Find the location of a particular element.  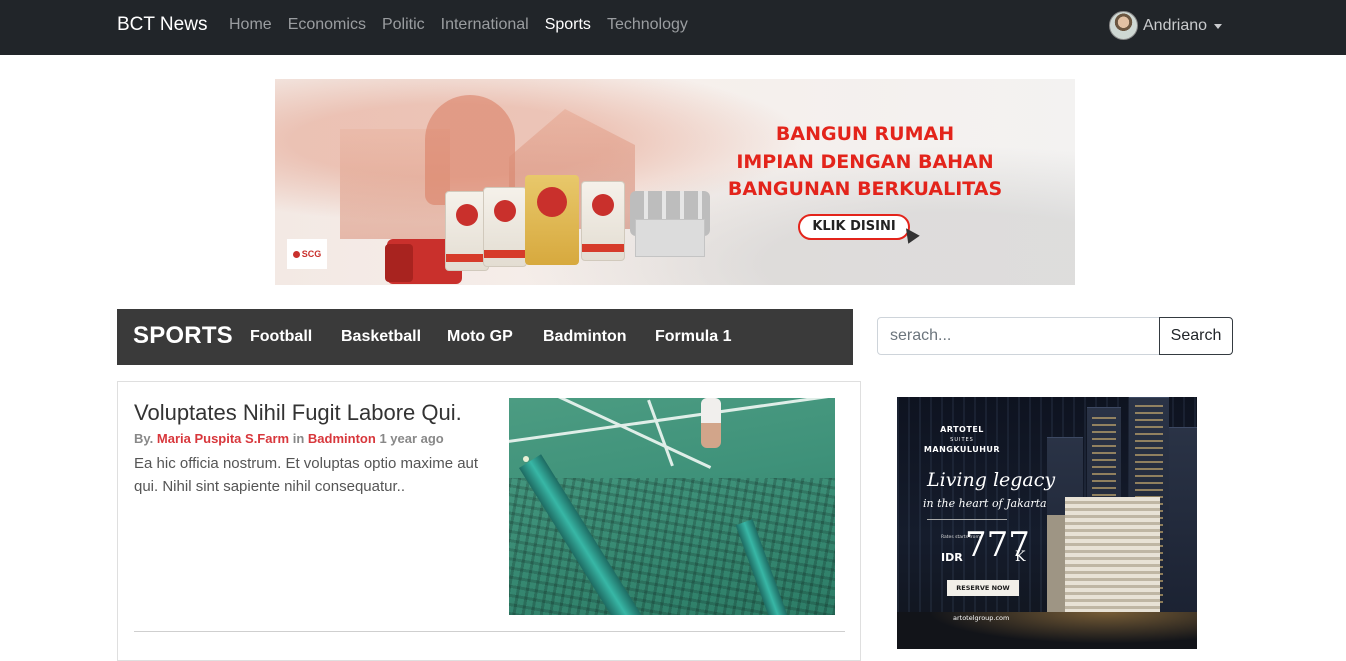

hotel-brand-sub: SUITES is located at coordinates (962, 440).